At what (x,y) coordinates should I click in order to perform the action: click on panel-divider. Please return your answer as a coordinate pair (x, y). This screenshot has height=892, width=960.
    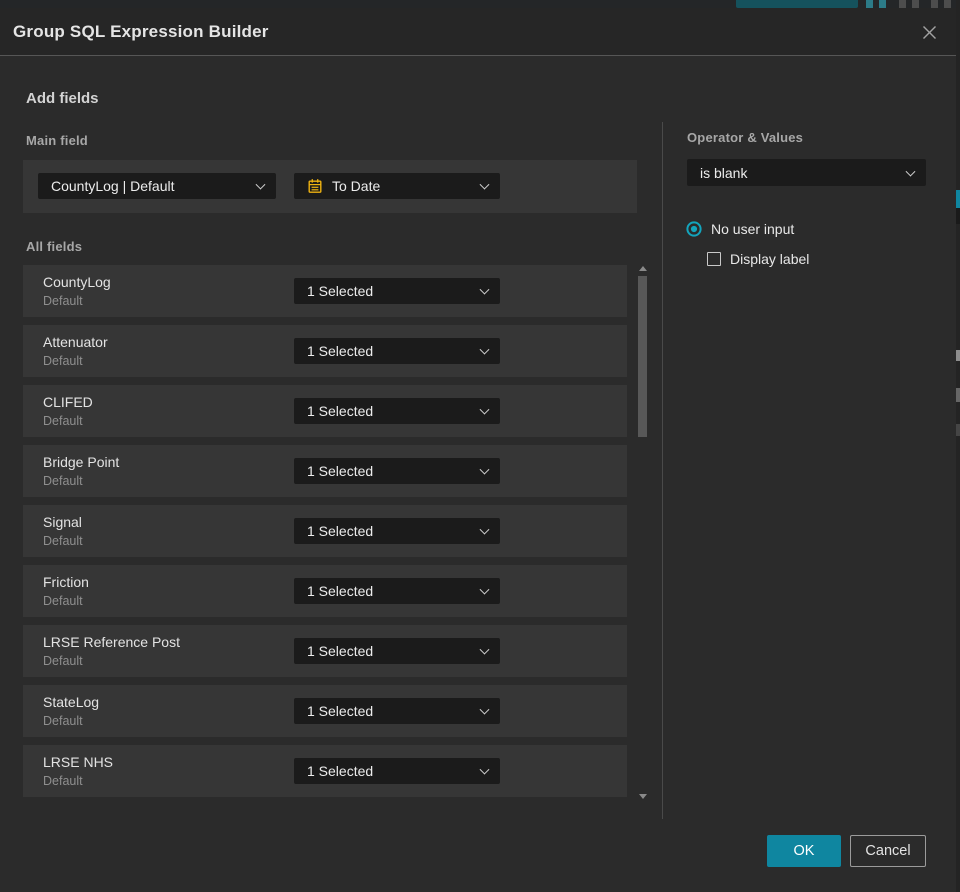
    Looking at the image, I should click on (662, 470).